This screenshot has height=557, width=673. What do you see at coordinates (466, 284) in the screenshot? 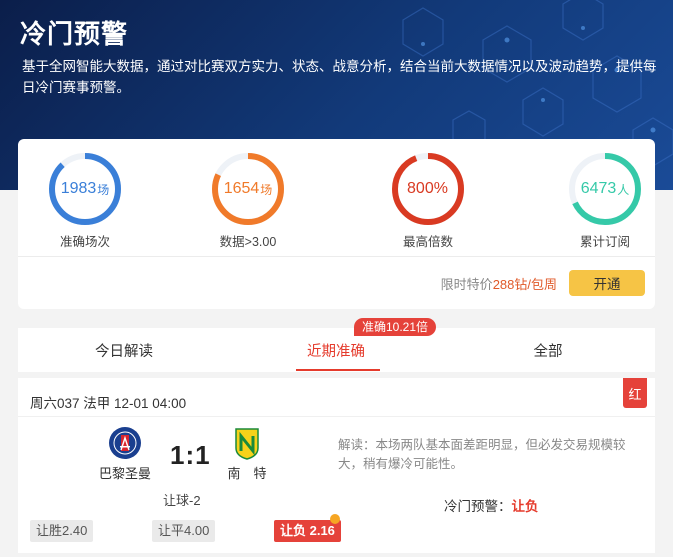
I see `price-prefix: 限时特价` at bounding box center [466, 284].